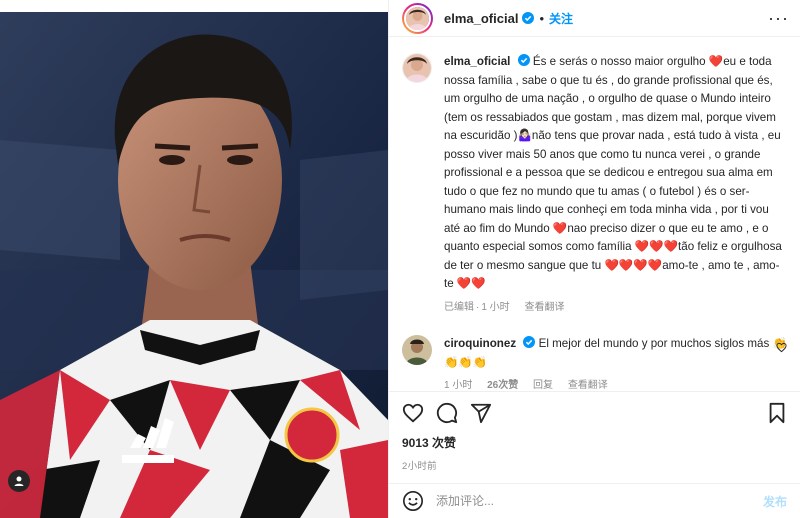 This screenshot has width=800, height=518. What do you see at coordinates (594, 433) in the screenshot?
I see `post-actions: 9013 次赞 2小时前` at bounding box center [594, 433].